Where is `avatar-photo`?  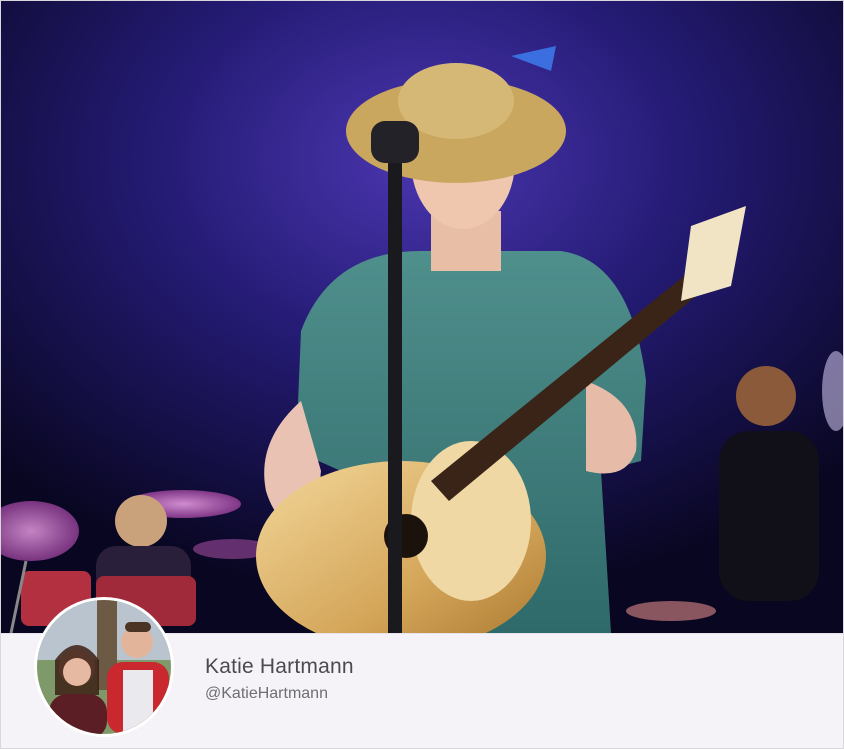 avatar-photo is located at coordinates (104, 667).